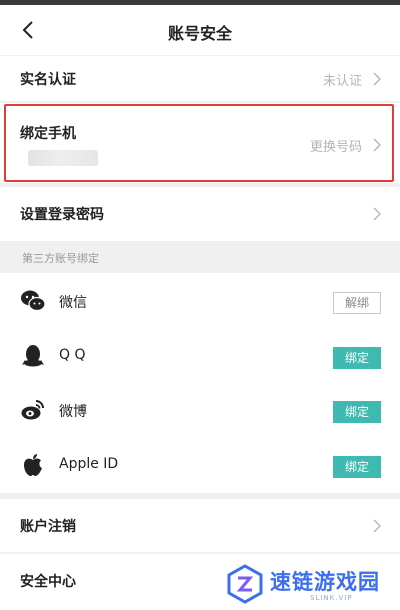  Describe the element at coordinates (200, 301) in the screenshot. I see `account-row-wechat: 微信 解绑` at that location.